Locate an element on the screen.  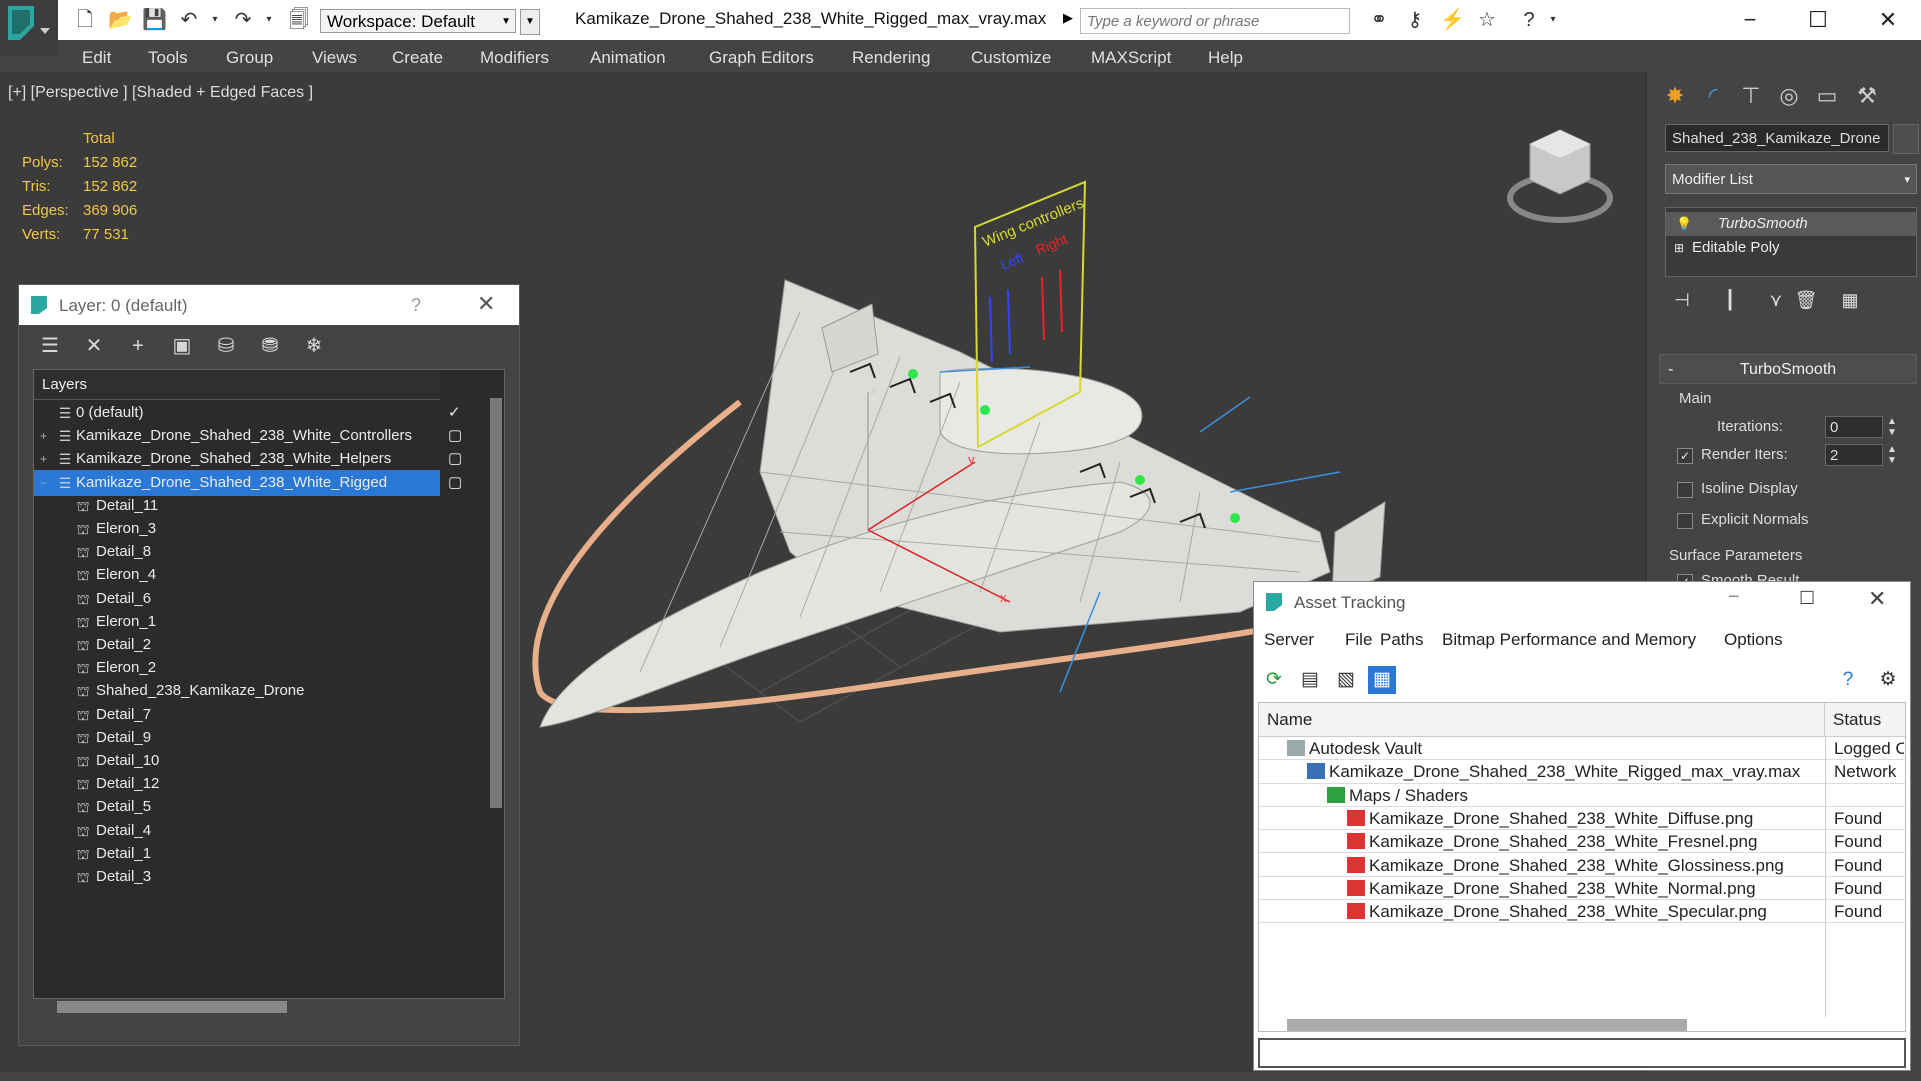
maximize-icon: ☐ is located at coordinates (1807, 598).